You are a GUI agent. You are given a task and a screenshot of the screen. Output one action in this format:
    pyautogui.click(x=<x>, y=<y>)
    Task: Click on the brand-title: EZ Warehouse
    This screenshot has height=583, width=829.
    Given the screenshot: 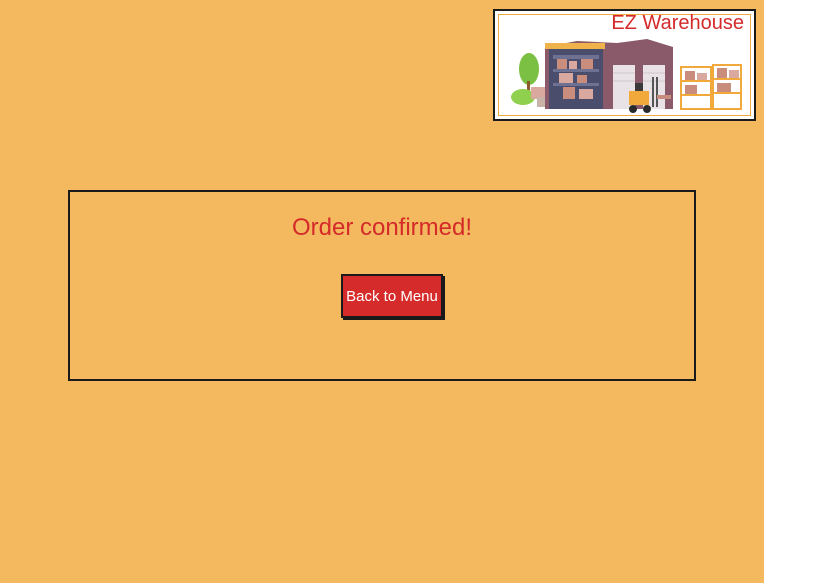 What is the action you would take?
    pyautogui.click(x=677, y=23)
    